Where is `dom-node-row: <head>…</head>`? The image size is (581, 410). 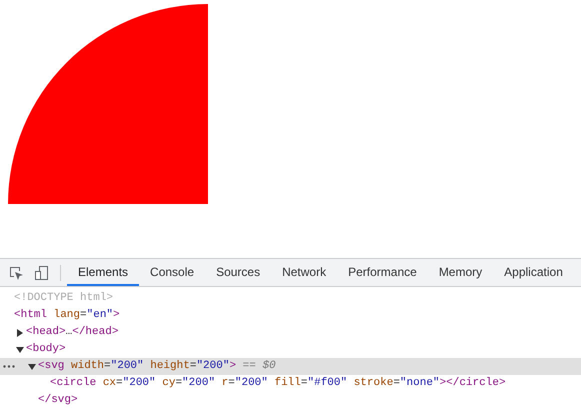 dom-node-row: <head>…</head> is located at coordinates (290, 332).